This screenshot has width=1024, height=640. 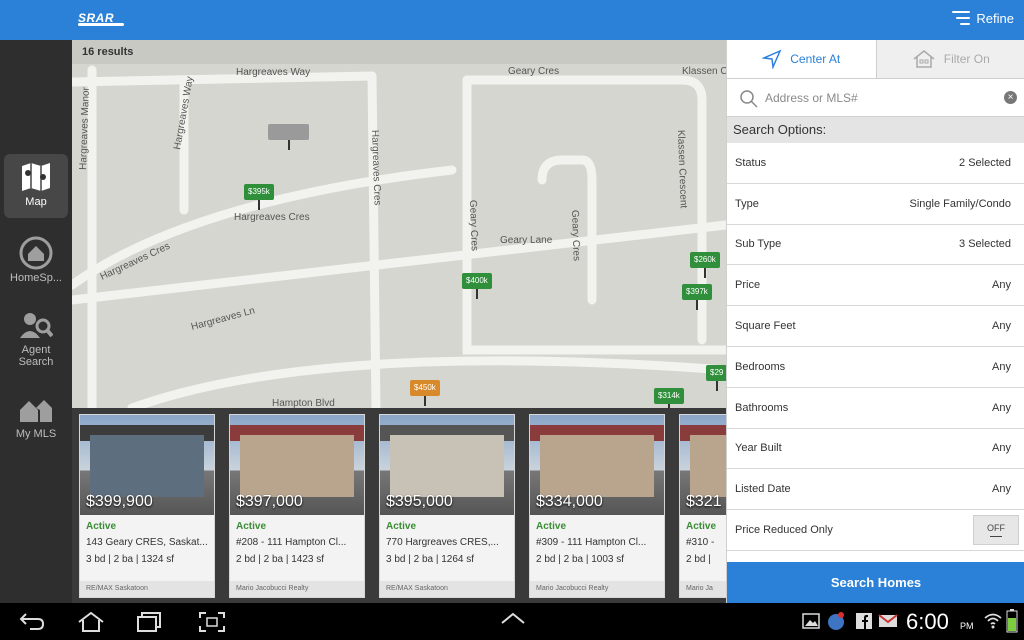 What do you see at coordinates (212, 622) in the screenshot?
I see `screenshot-icon` at bounding box center [212, 622].